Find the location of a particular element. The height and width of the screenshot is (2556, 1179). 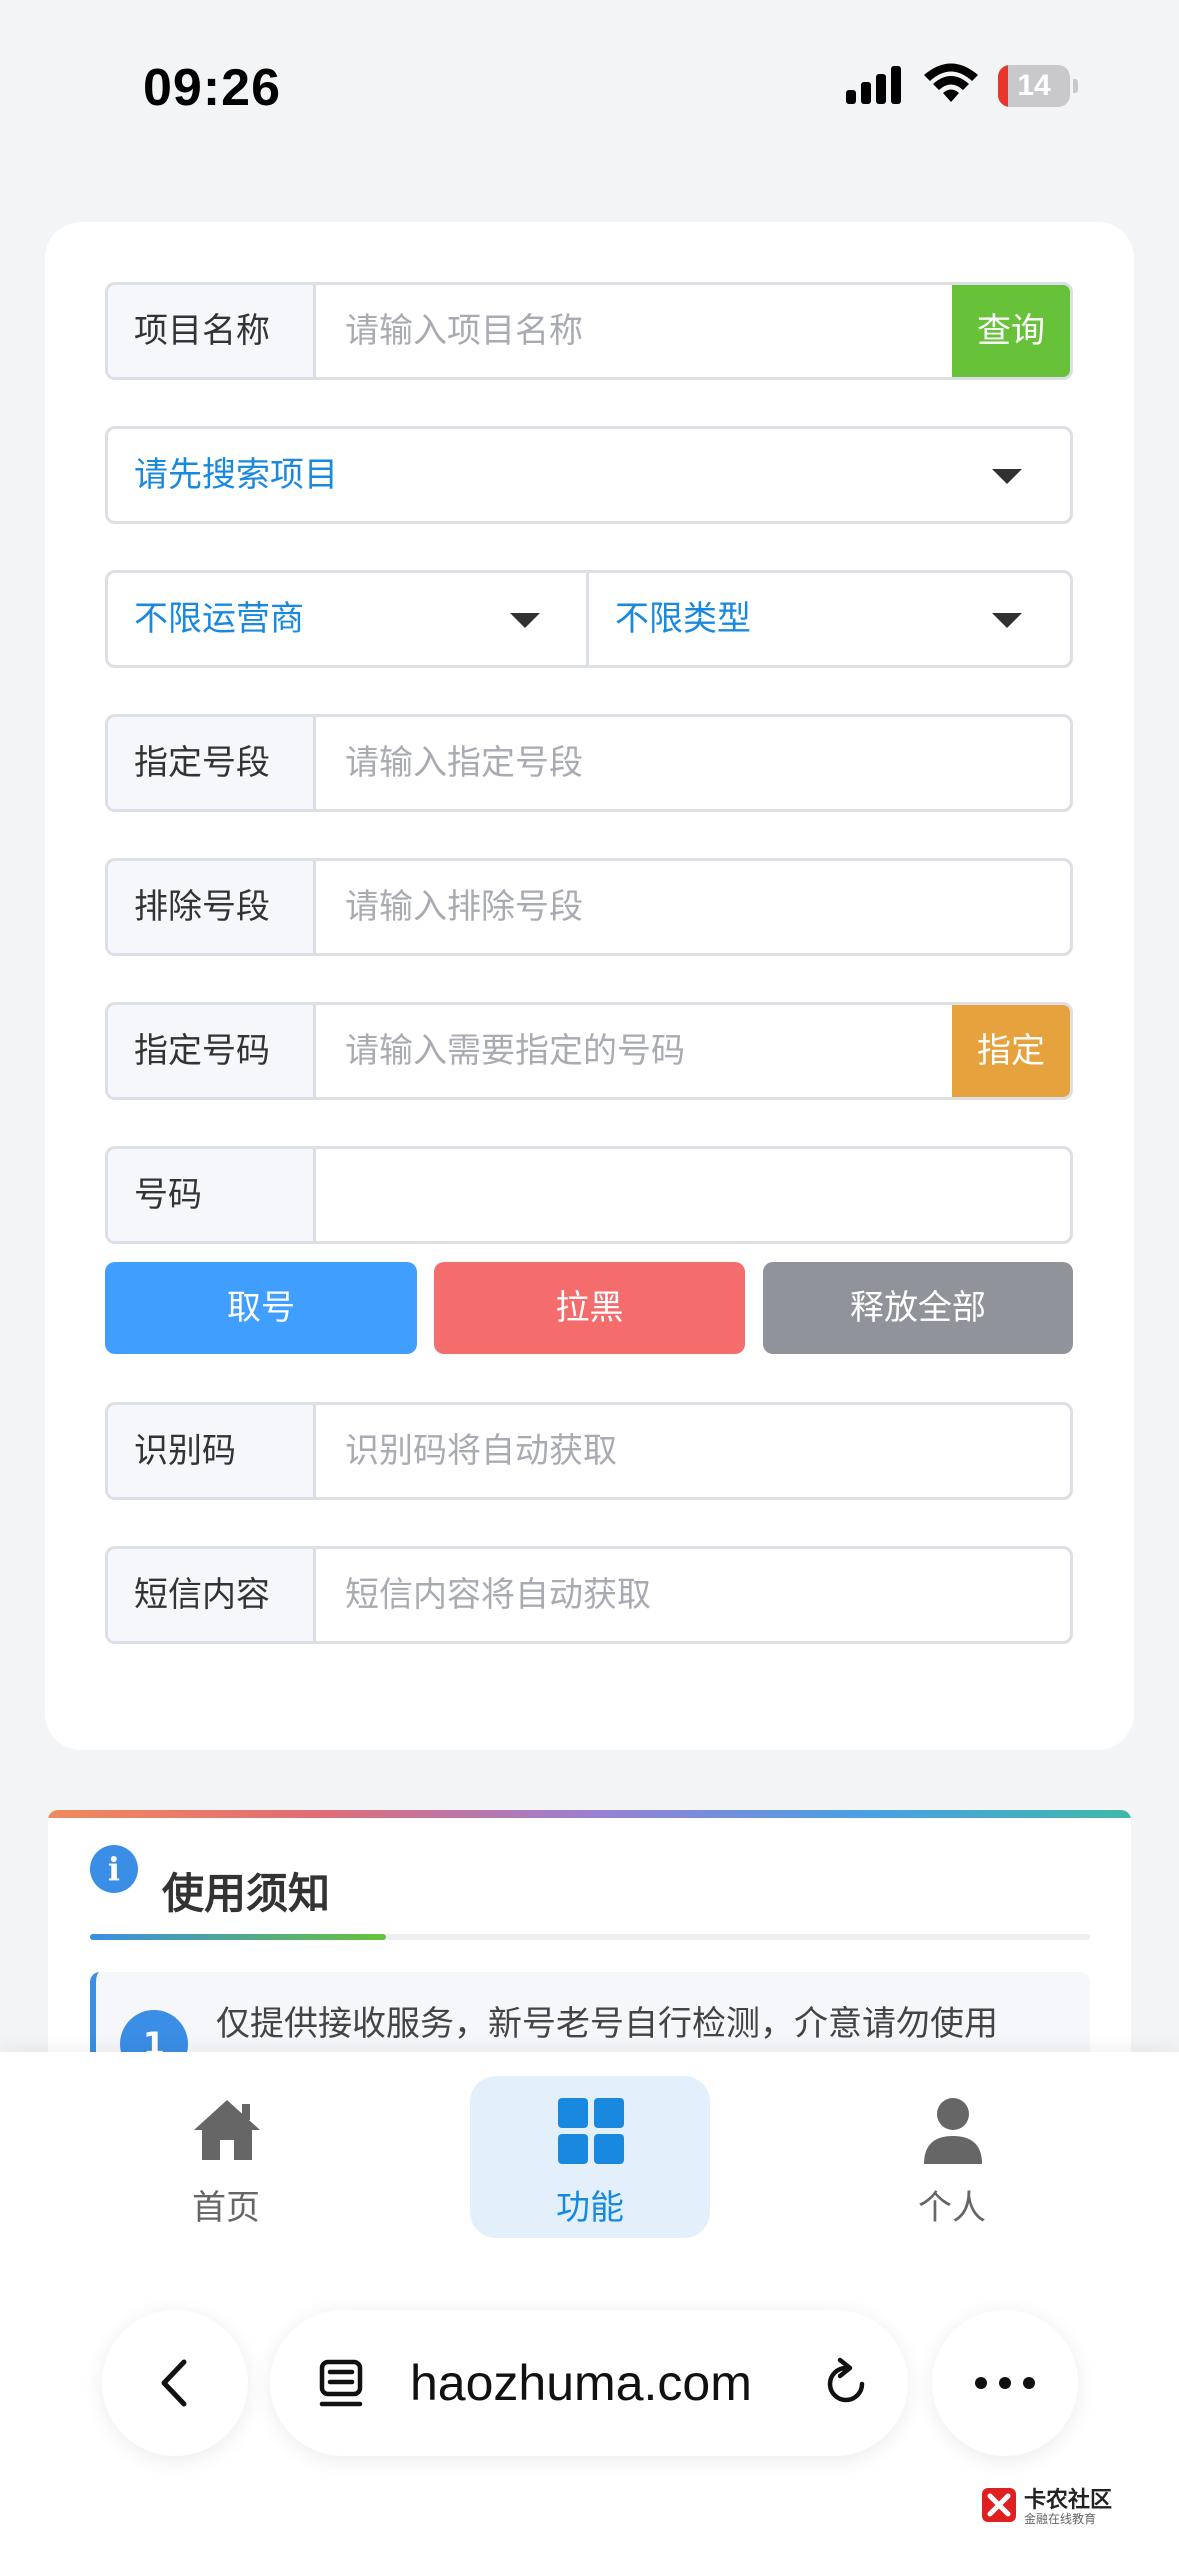

project-select-value: 请先搜索项目 is located at coordinates (236, 475).